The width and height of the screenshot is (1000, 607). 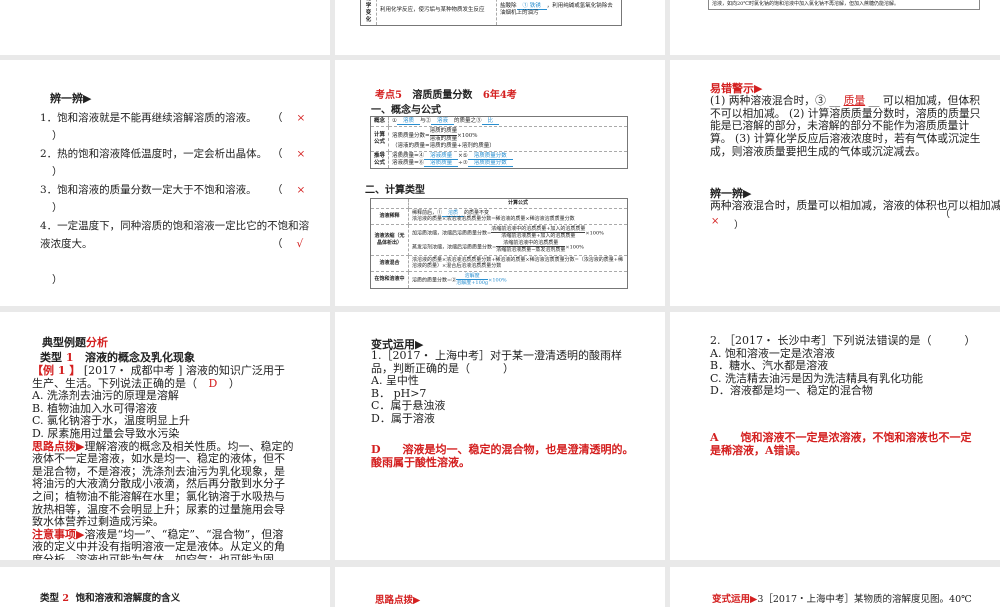 What do you see at coordinates (56, 370) in the screenshot?
I see `example-label: 【例 1 】` at bounding box center [56, 370].